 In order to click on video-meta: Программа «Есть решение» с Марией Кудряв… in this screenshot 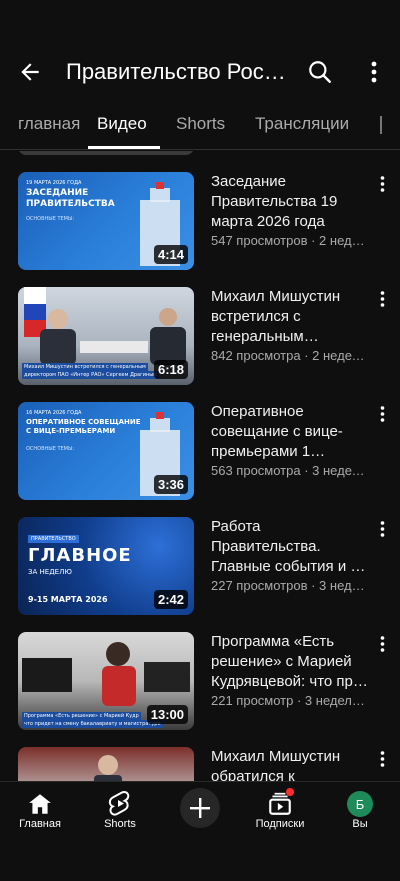, I will do `click(290, 670)`.